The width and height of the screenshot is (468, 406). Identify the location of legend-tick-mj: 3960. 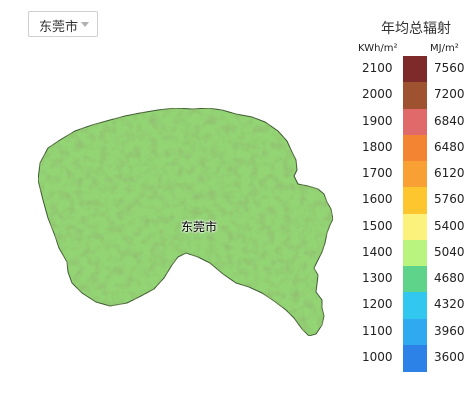
(449, 330).